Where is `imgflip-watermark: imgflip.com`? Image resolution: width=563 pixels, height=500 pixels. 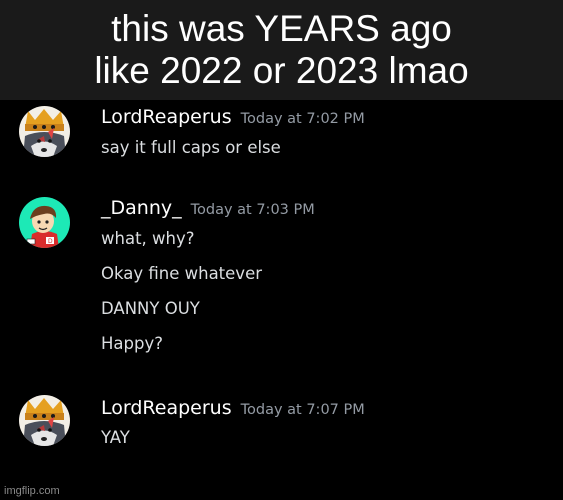 imgflip-watermark: imgflip.com is located at coordinates (32, 491).